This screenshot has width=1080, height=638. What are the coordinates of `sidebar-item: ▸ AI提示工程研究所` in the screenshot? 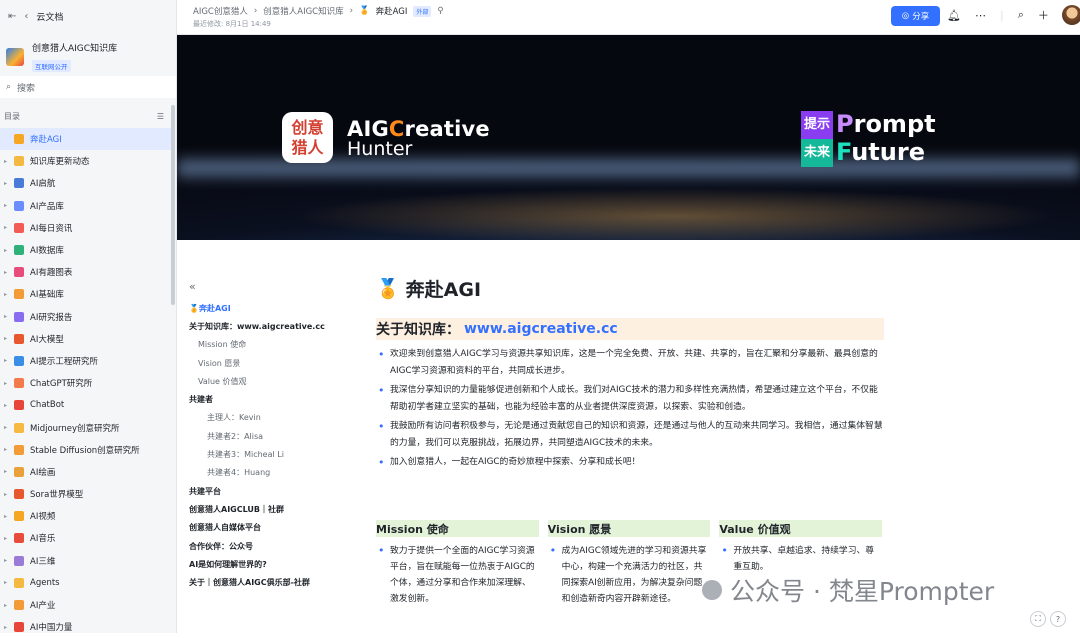 It's located at (88, 361).